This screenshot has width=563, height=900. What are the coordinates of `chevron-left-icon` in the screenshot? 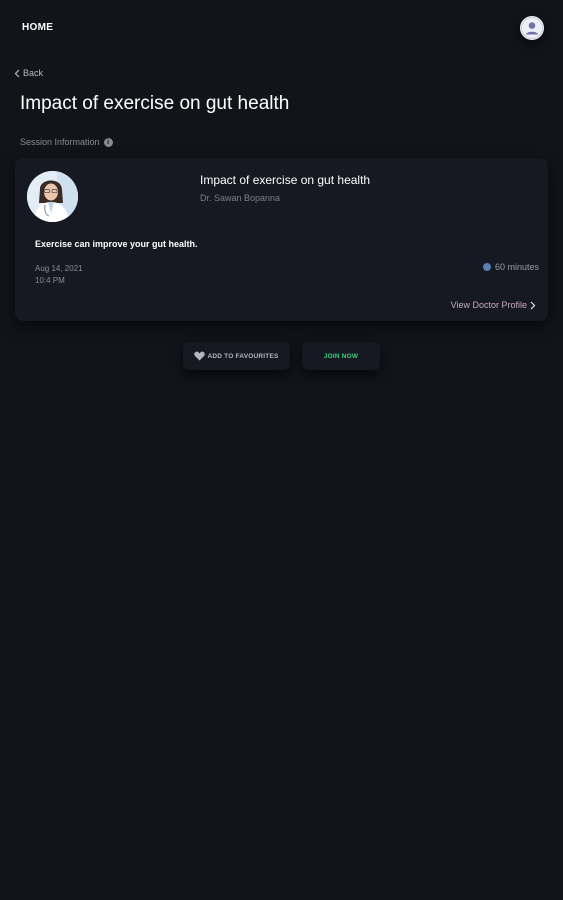 It's located at (17, 73).